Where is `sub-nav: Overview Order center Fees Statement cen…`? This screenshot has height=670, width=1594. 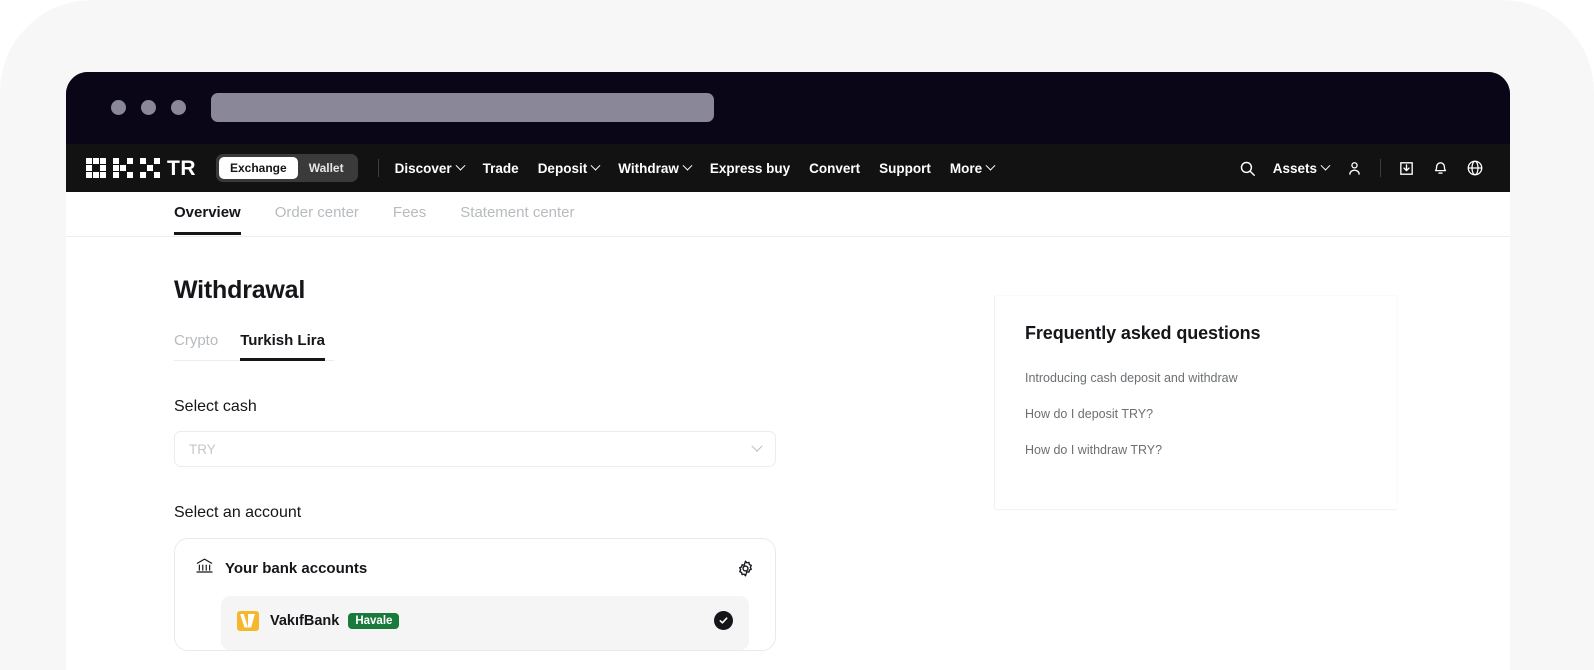 sub-nav: Overview Order center Fees Statement cen… is located at coordinates (788, 214).